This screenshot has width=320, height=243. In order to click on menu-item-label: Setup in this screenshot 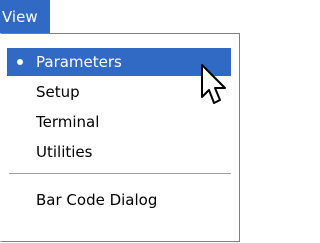, I will do `click(58, 92)`.